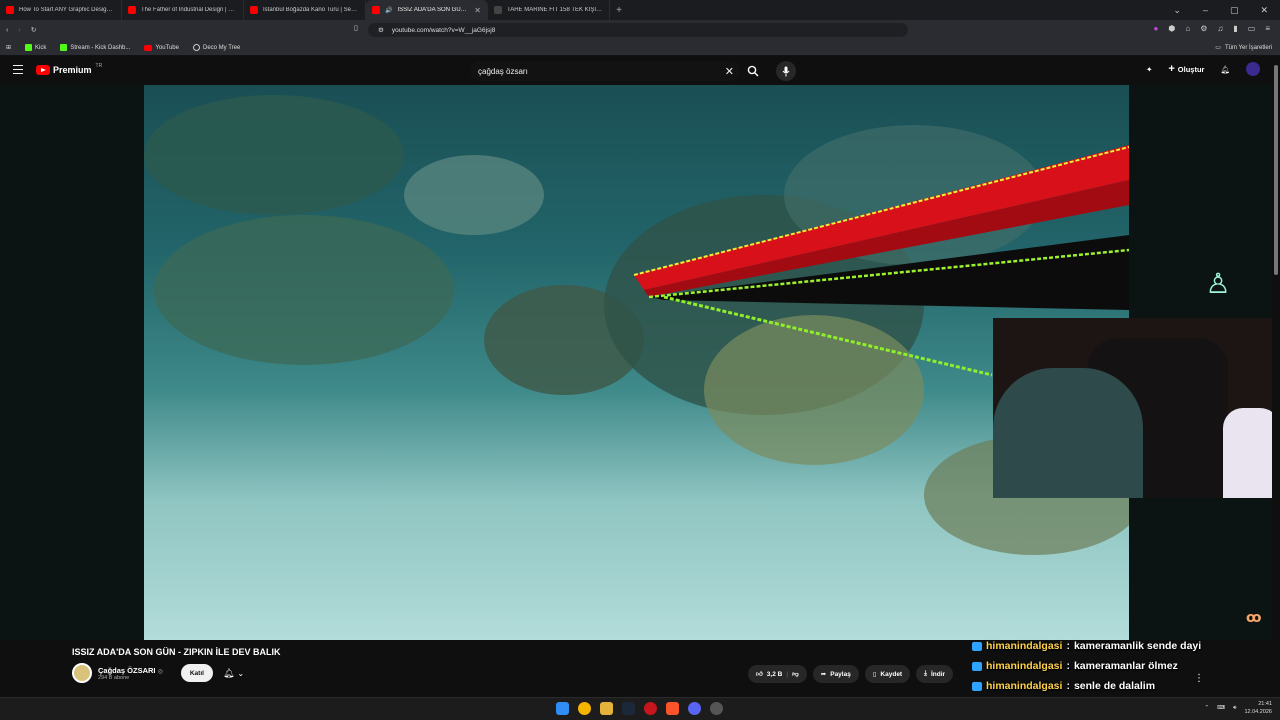 This screenshot has width=1280, height=720. What do you see at coordinates (1205, 10) in the screenshot?
I see `minimize-icon: –` at bounding box center [1205, 10].